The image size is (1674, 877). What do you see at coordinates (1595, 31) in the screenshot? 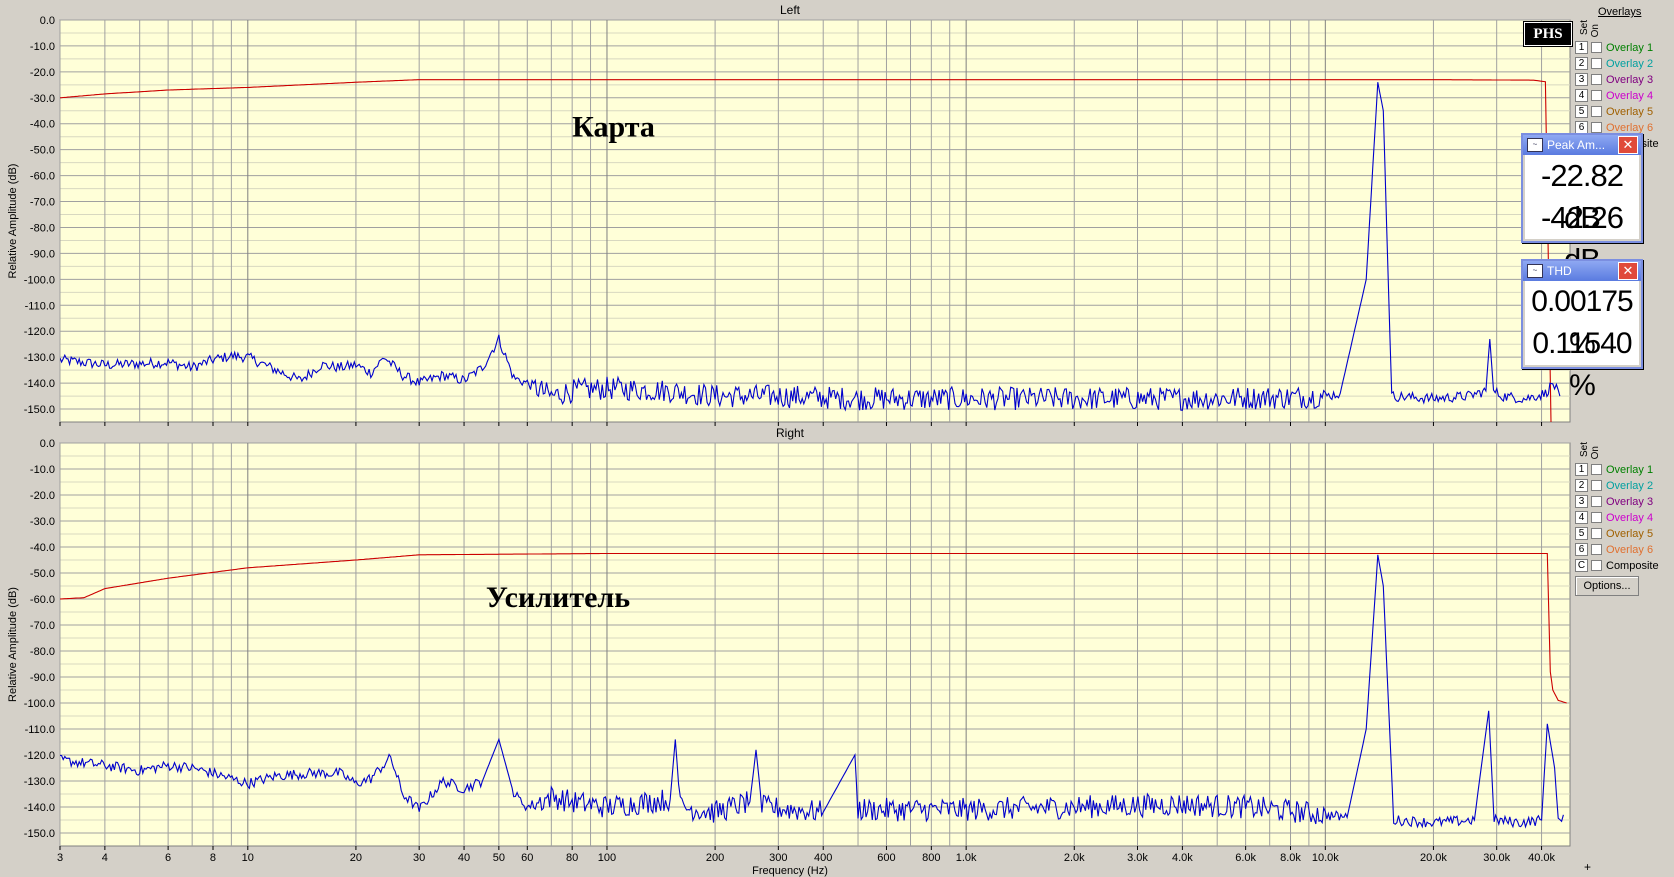
I see `col-on-label: On` at bounding box center [1595, 31].